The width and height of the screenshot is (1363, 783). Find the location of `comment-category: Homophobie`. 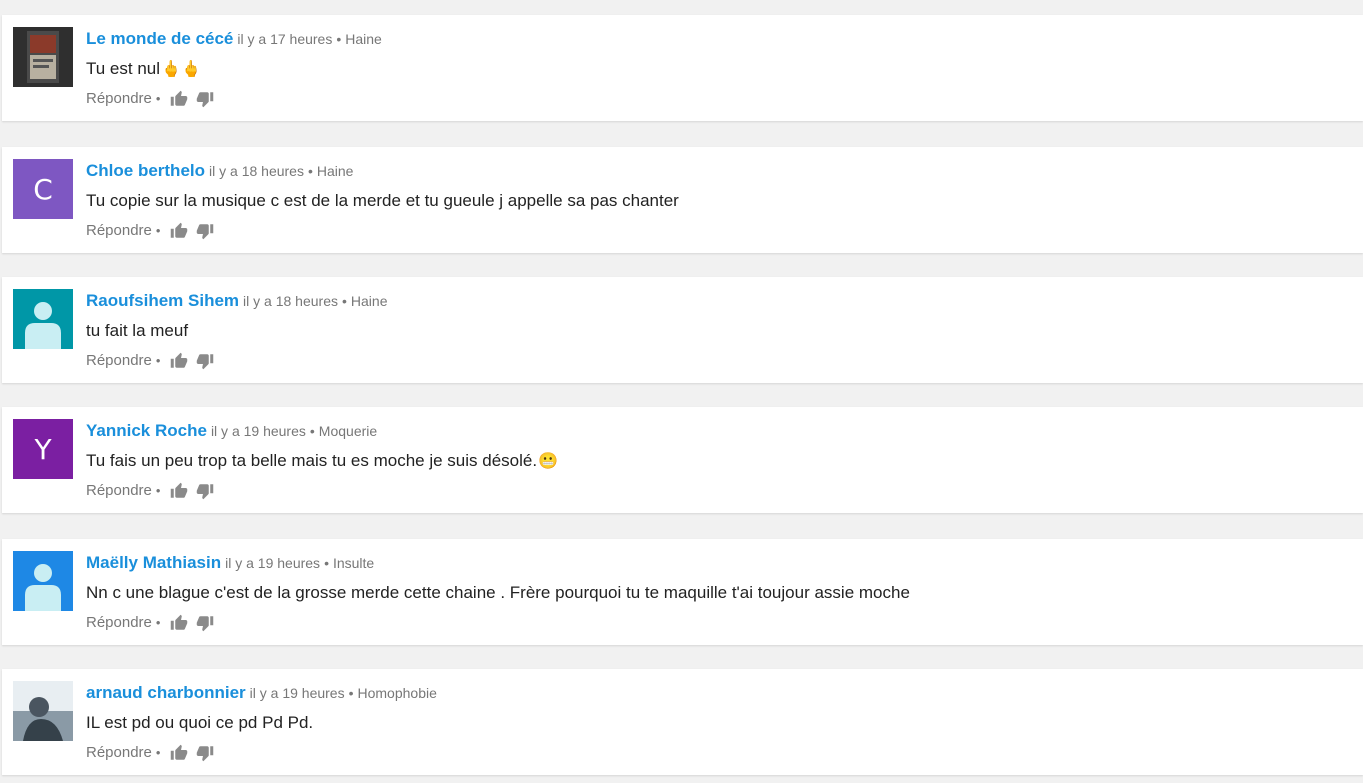

comment-category: Homophobie is located at coordinates (397, 693).